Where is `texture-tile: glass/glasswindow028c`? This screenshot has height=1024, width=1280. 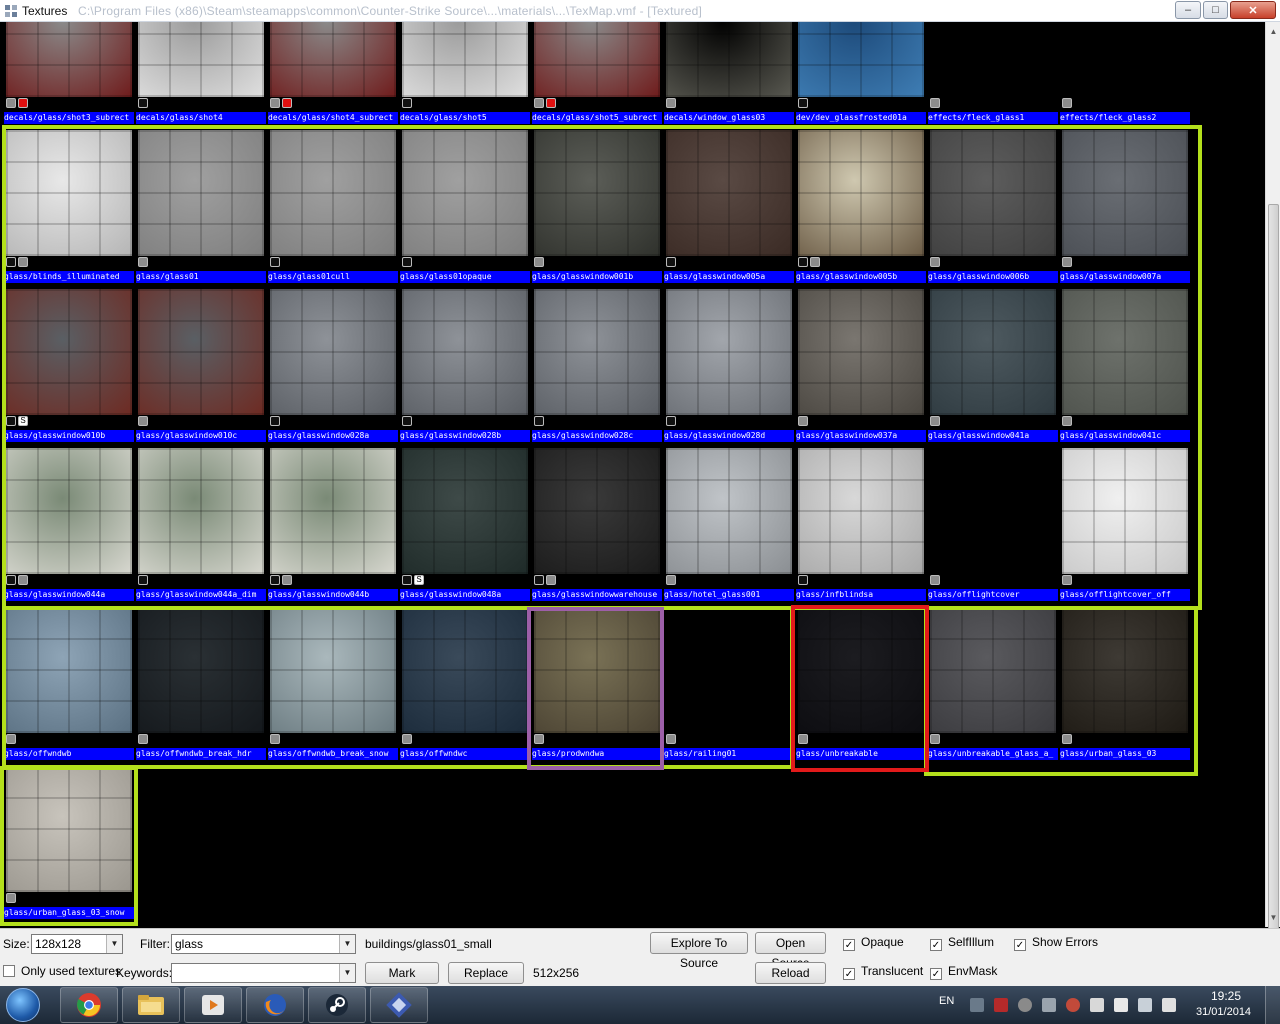
texture-tile: glass/glasswindow028c is located at coordinates (597, 364).